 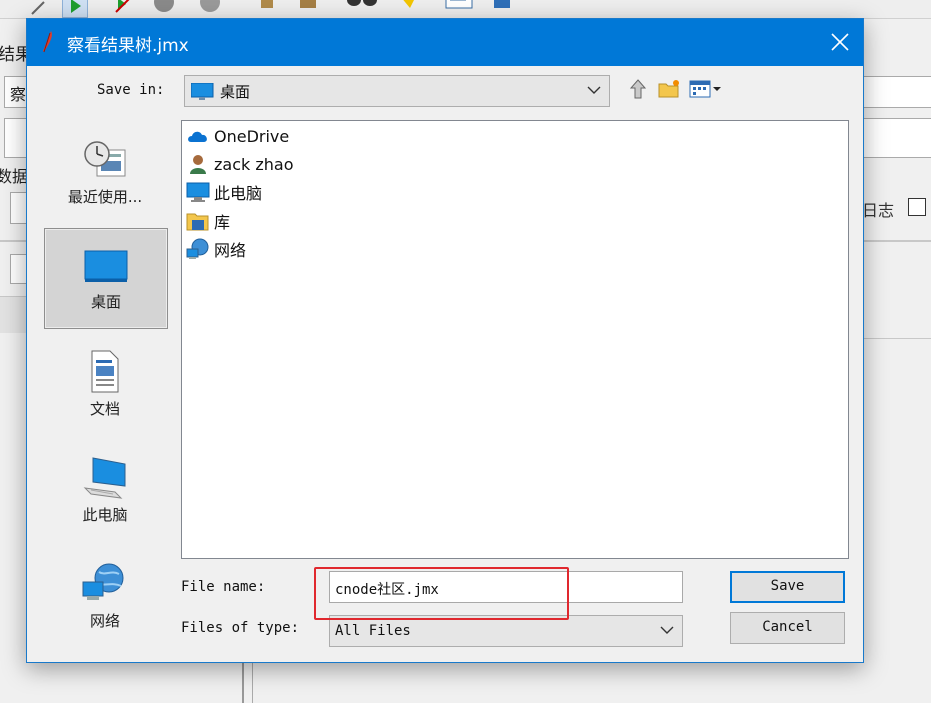 I want to click on bg-divider, so click(x=13, y=241).